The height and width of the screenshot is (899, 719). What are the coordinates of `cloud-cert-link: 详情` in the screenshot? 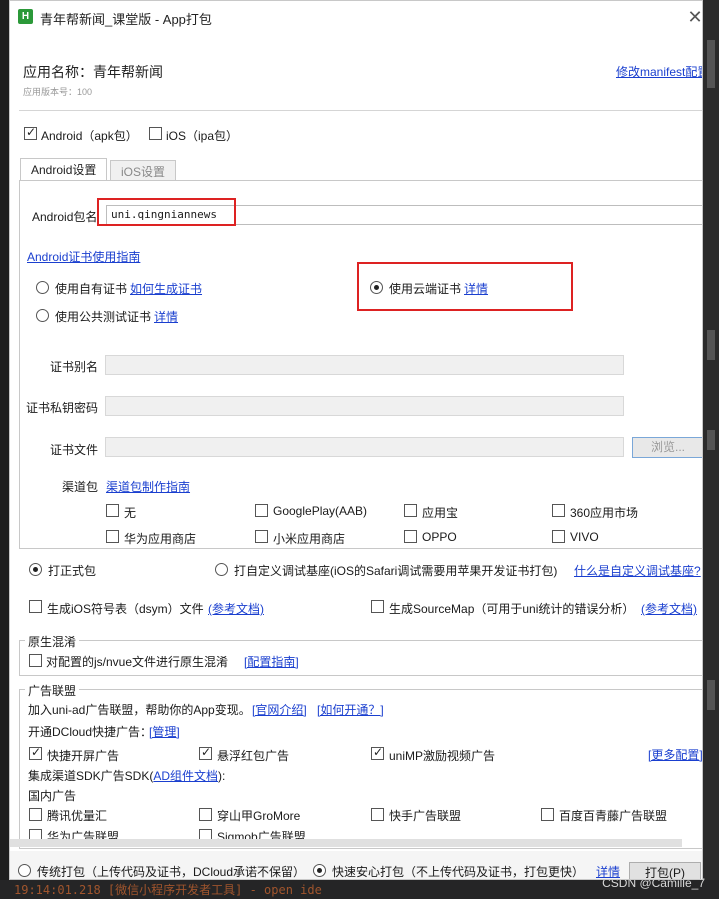 It's located at (476, 288).